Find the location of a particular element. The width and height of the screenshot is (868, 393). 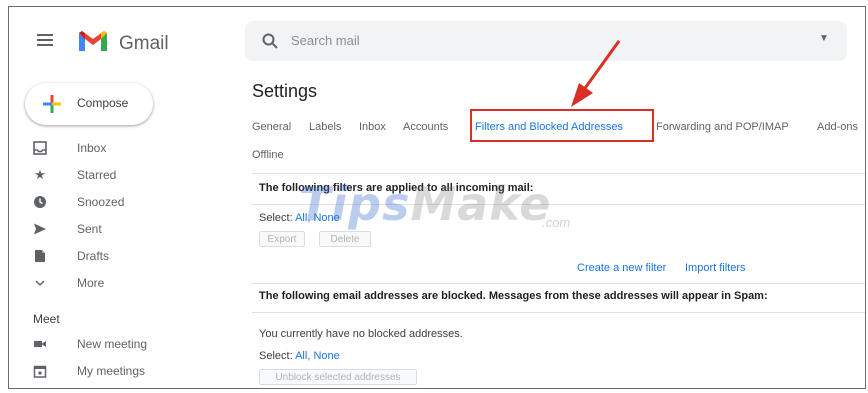

gmail-wordmark: Gmail is located at coordinates (144, 43).